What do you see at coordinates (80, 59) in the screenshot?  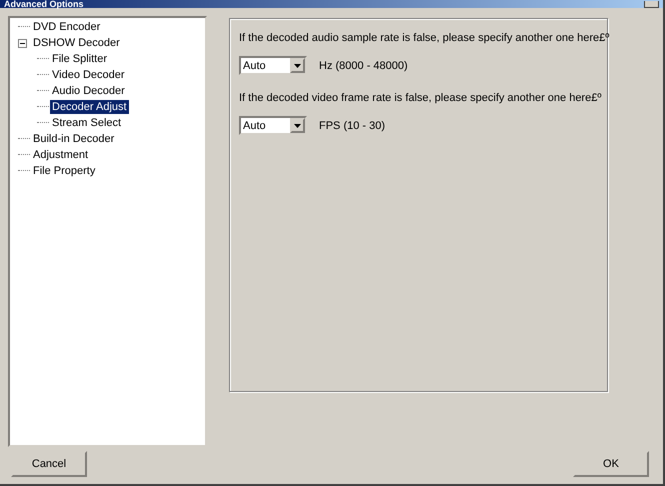 I see `tree-item: File Splitter` at bounding box center [80, 59].